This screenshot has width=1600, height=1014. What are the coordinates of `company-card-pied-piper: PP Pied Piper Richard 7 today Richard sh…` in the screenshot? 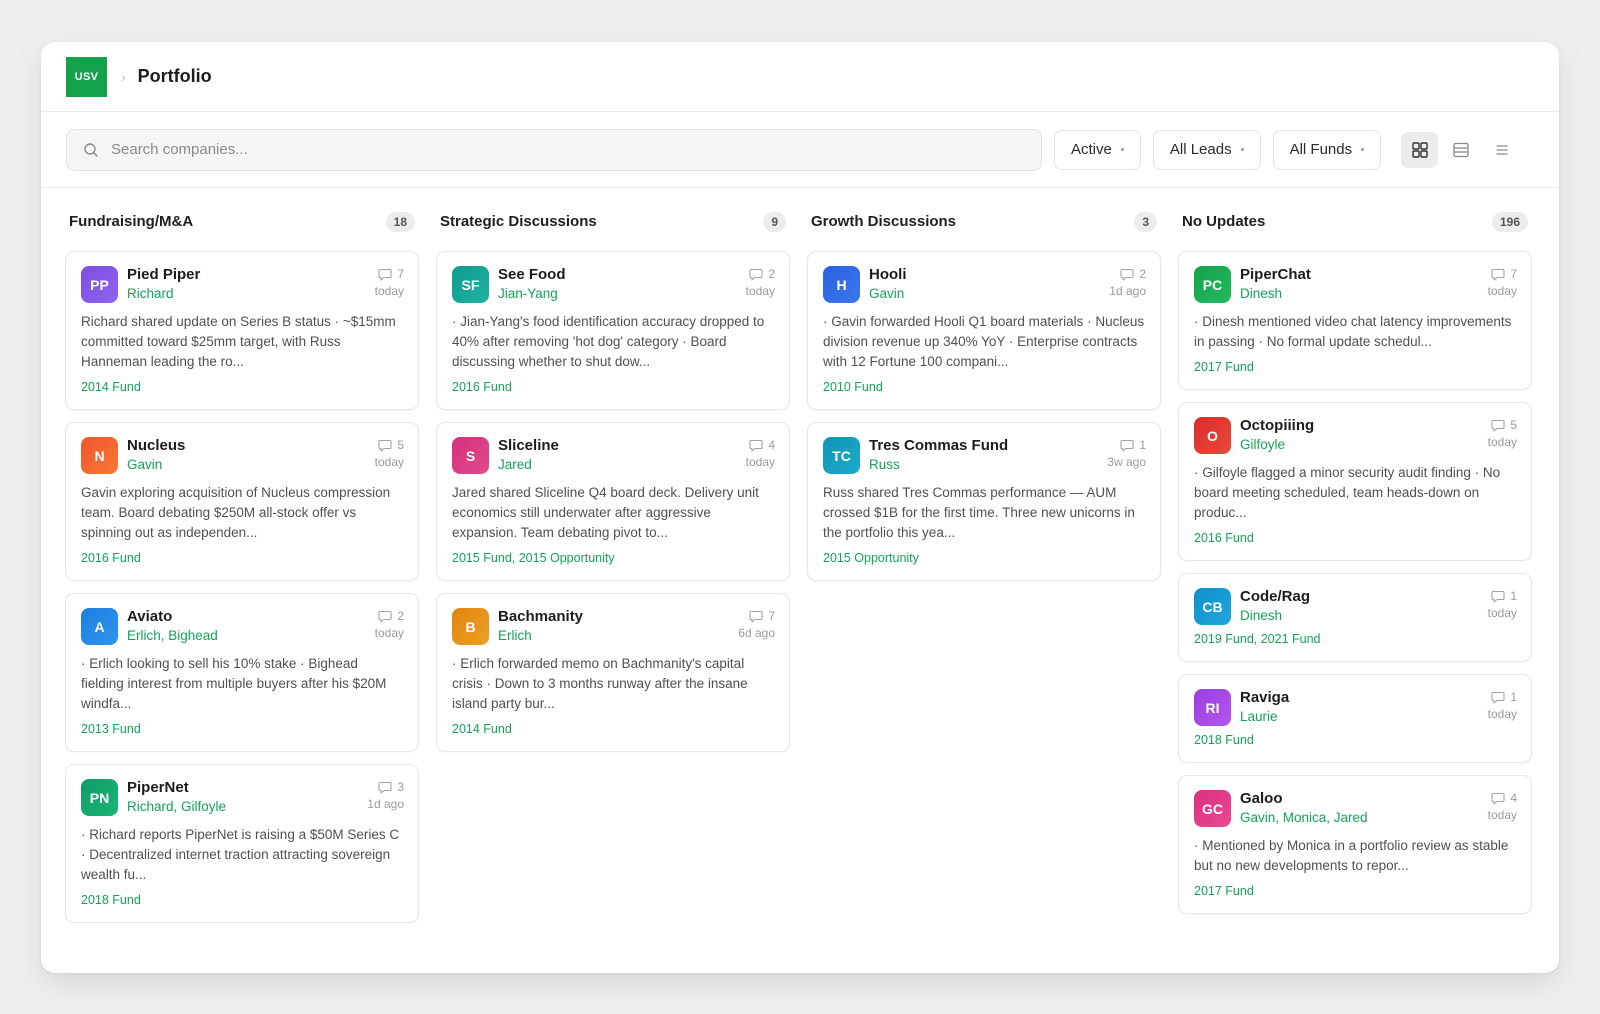 It's located at (242, 330).